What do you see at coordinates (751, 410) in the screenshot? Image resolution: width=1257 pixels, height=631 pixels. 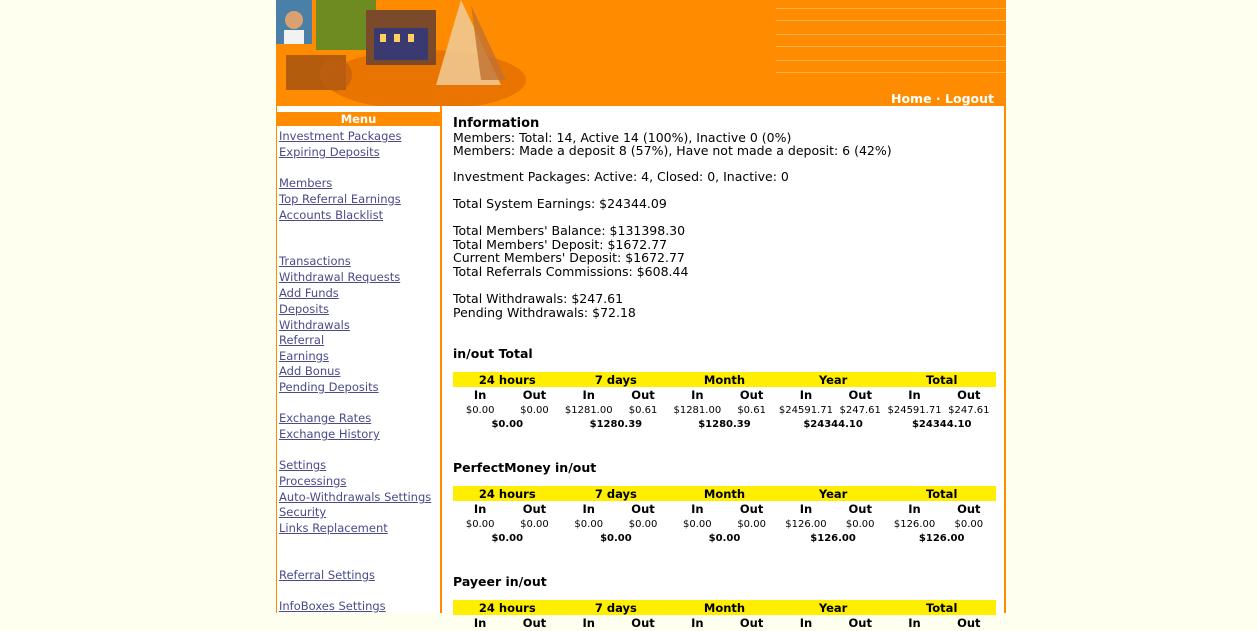 I see `out-value: $0.61` at bounding box center [751, 410].